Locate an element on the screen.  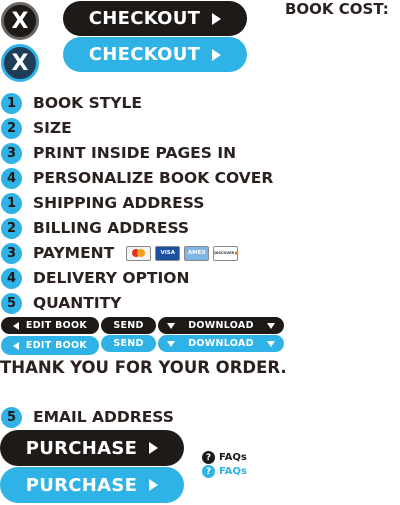
edit-book-button-dark: EDIT BOOK is located at coordinates (50, 325).